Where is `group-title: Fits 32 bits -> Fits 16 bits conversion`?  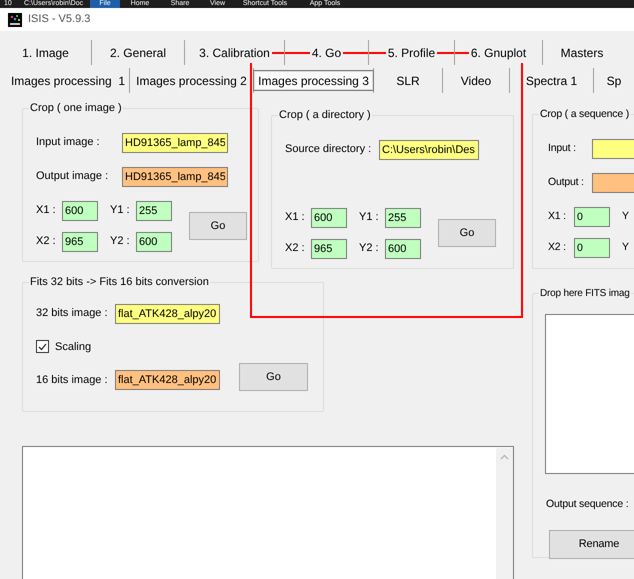 group-title: Fits 32 bits -> Fits 16 bits conversion is located at coordinates (119, 282).